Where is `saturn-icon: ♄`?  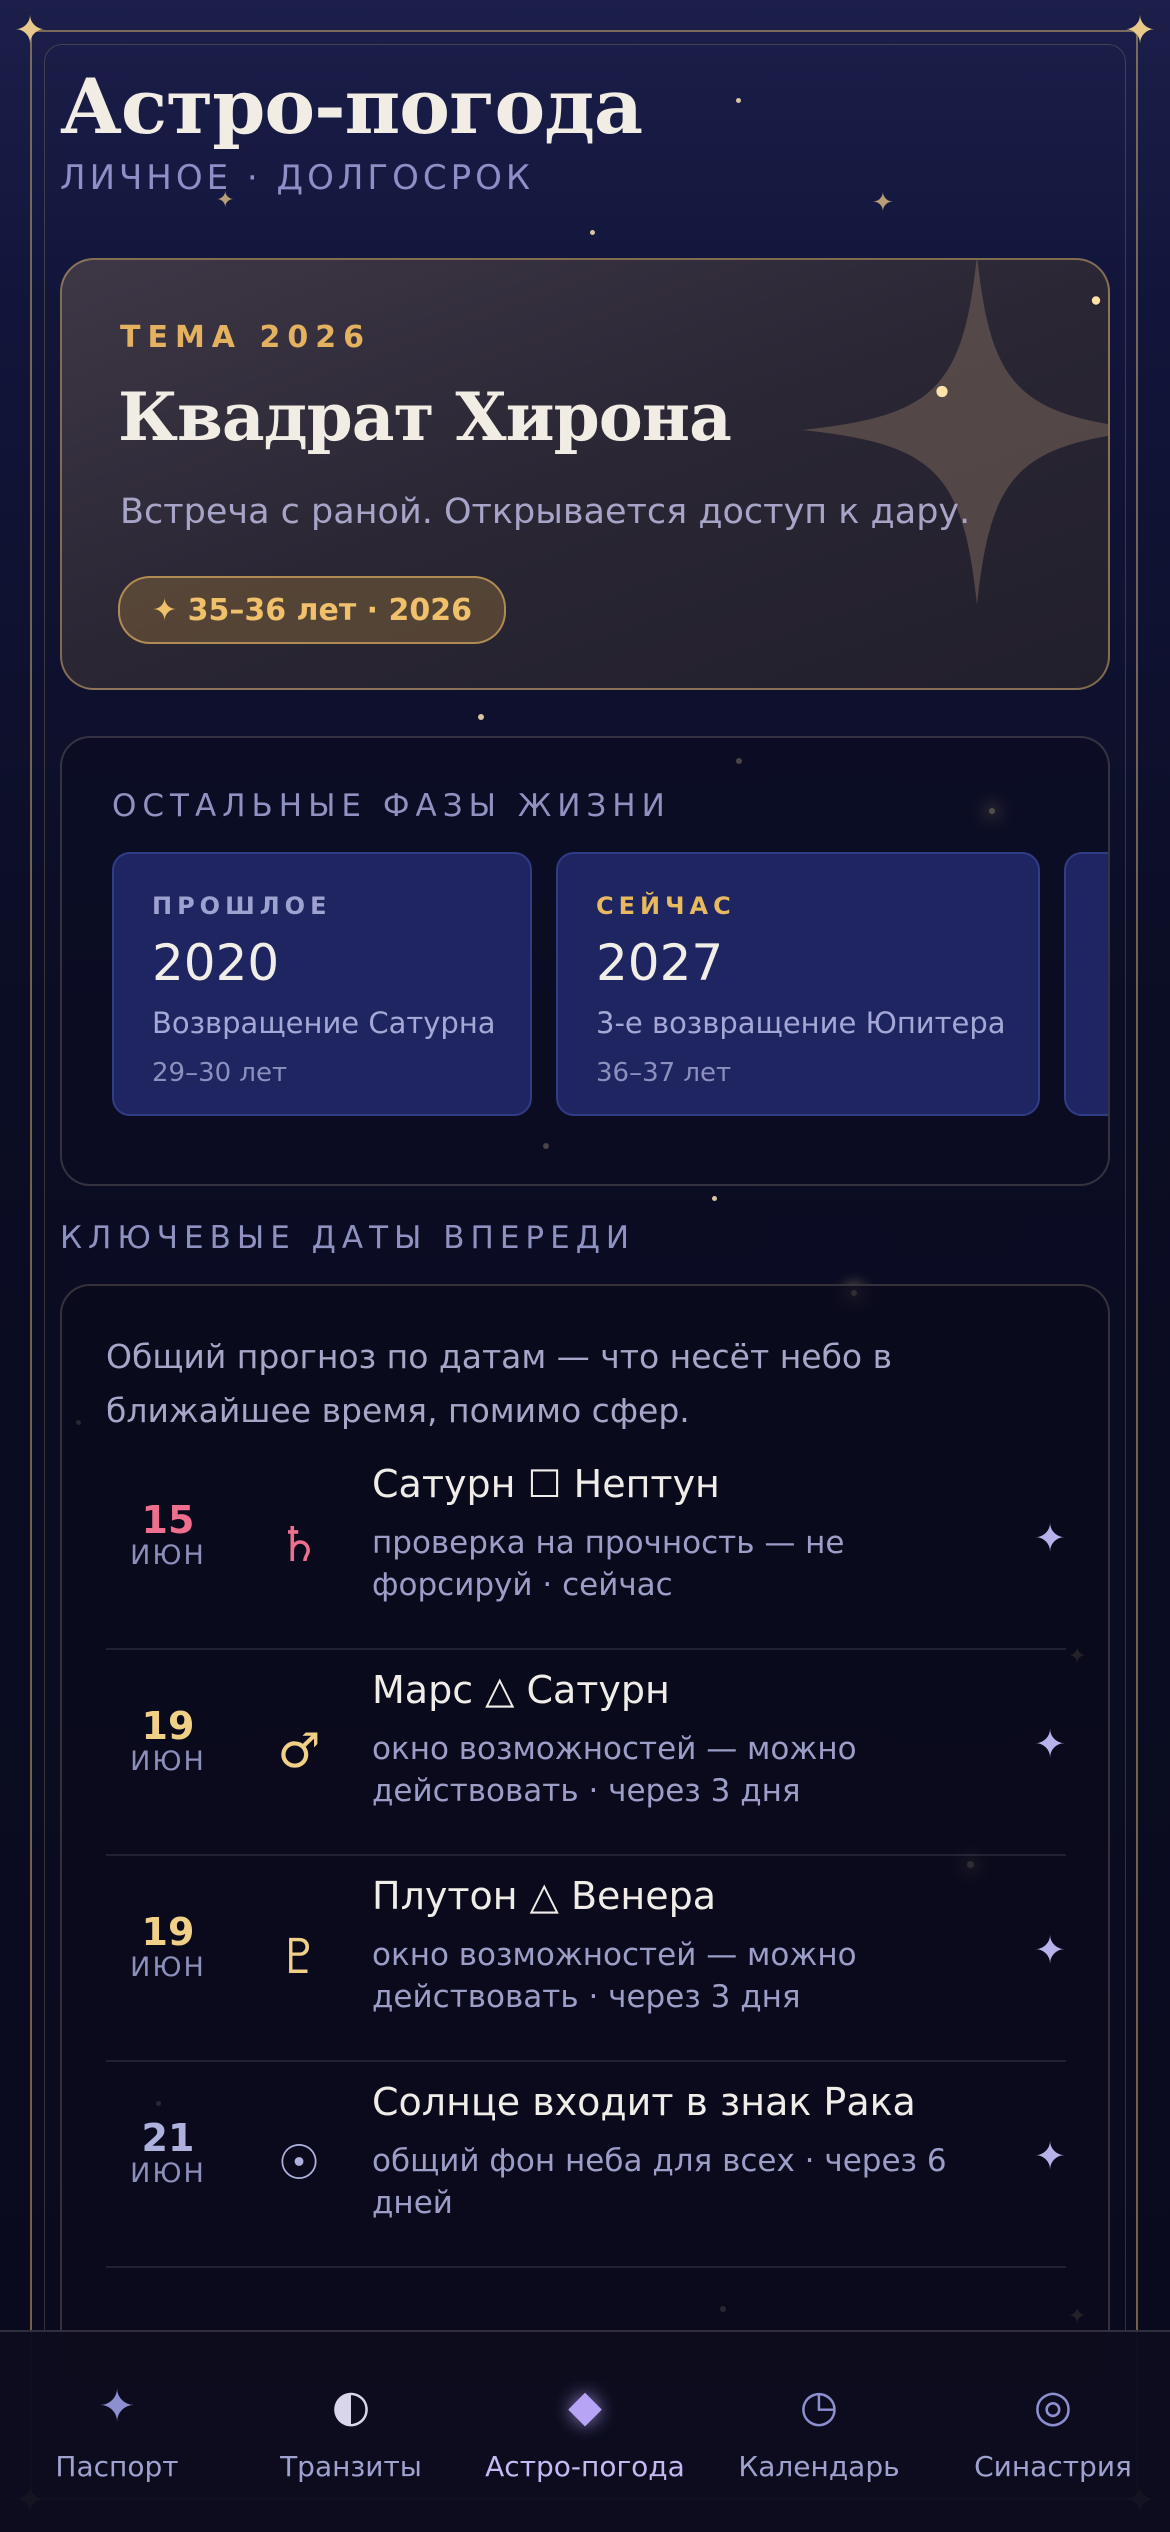 saturn-icon: ♄ is located at coordinates (299, 1545).